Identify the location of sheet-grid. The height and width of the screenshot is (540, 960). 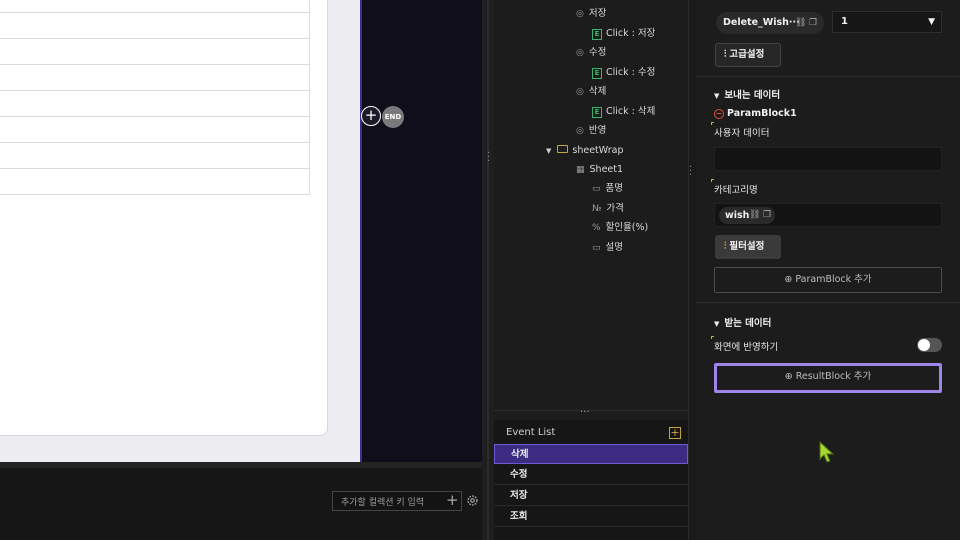
(155, 97).